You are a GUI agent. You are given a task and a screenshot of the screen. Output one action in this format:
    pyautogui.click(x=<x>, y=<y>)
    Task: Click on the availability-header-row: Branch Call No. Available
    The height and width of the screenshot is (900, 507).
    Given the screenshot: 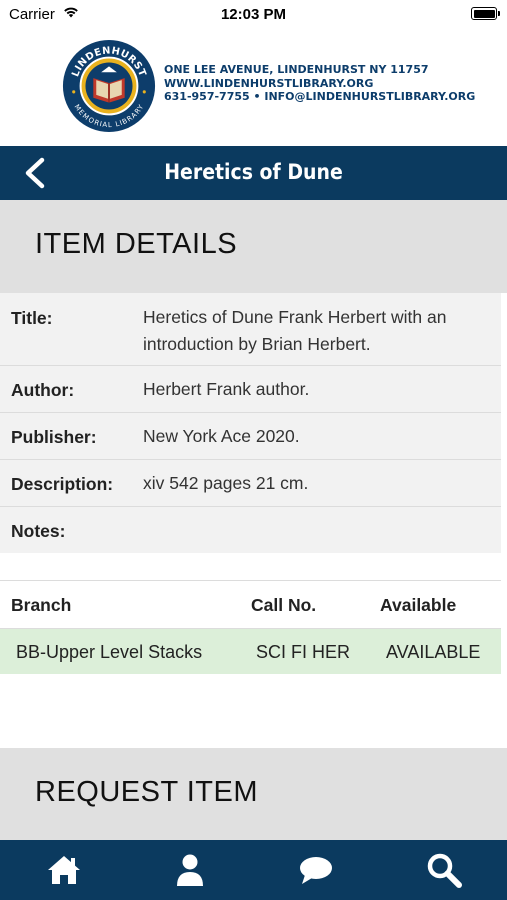 What is the action you would take?
    pyautogui.click(x=250, y=604)
    